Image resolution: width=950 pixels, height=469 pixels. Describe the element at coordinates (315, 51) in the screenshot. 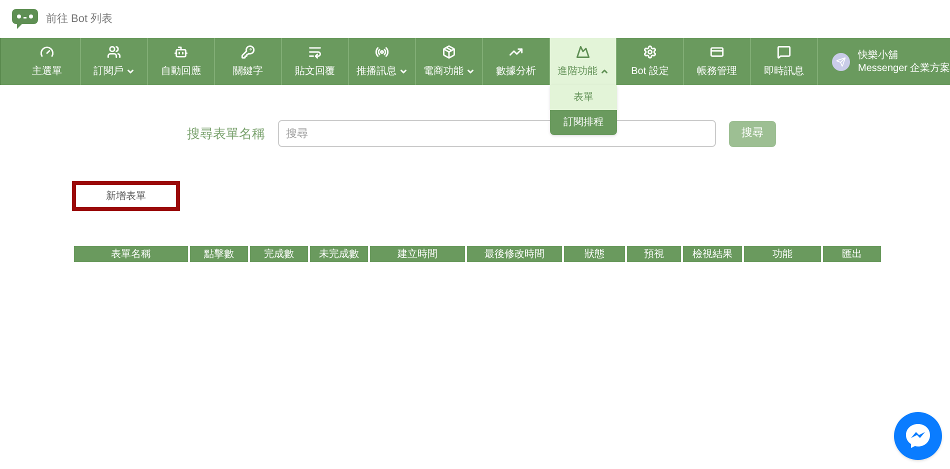

I see `wrap-icon` at that location.